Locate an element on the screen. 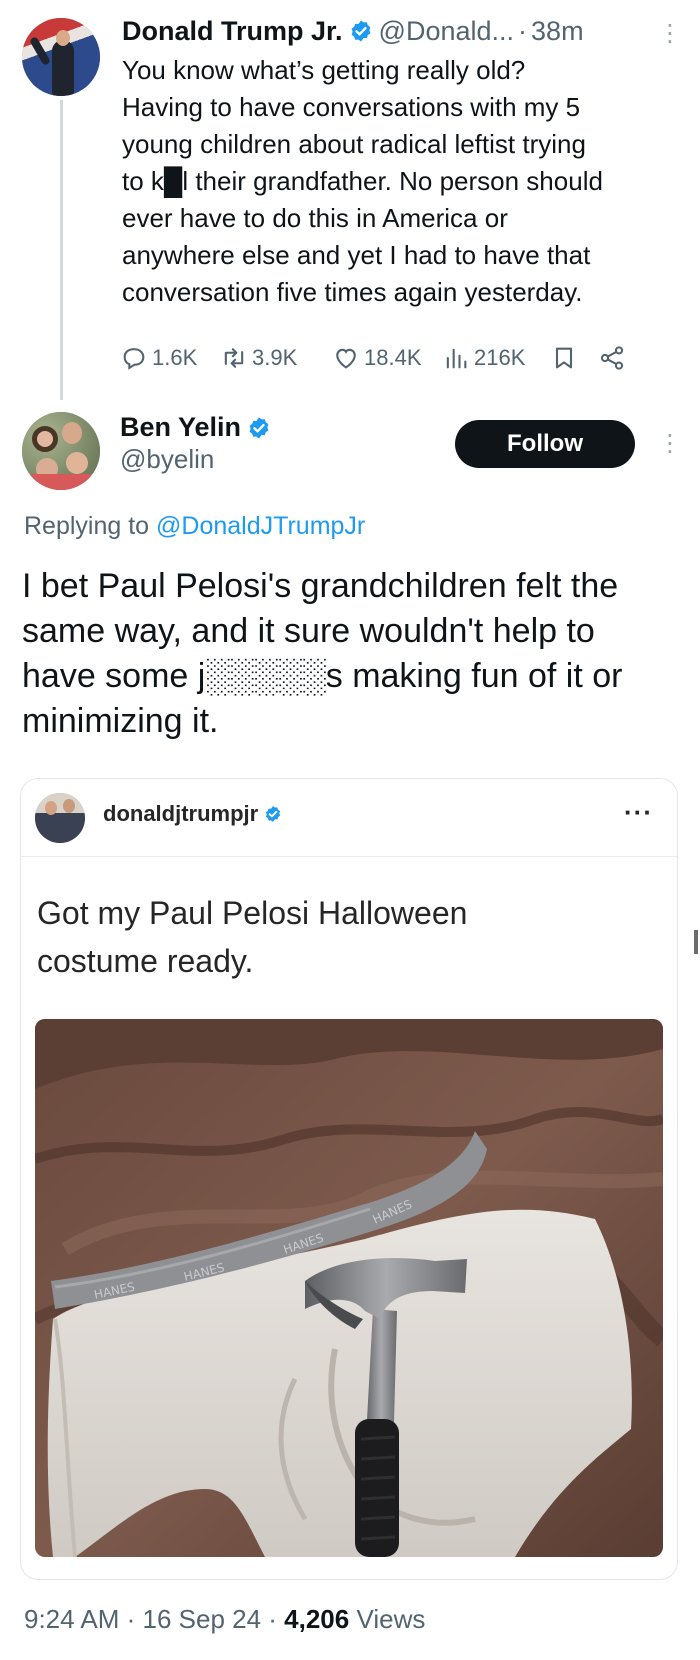 The width and height of the screenshot is (700, 1660). replying-to-mention: @DonaldJTrumpJr is located at coordinates (260, 526).